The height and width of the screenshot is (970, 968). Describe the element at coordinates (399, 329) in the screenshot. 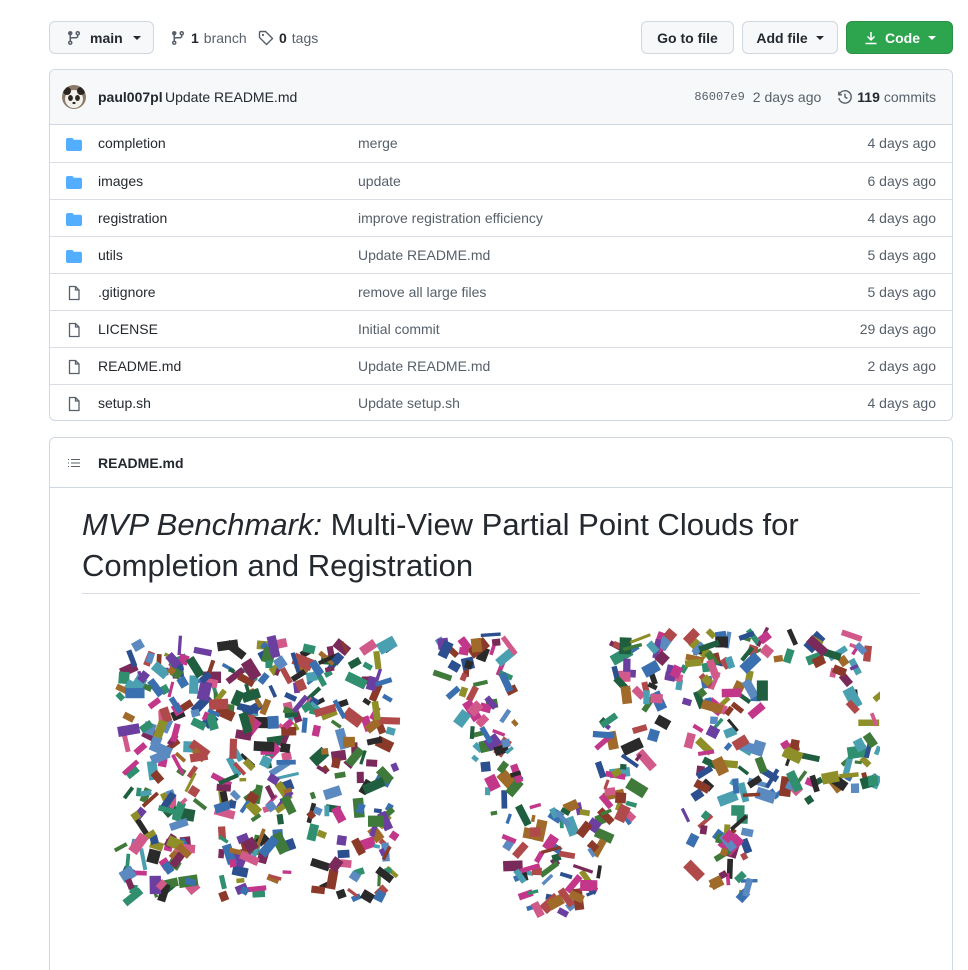

I see `file-commit-message-link: Initial commit` at that location.